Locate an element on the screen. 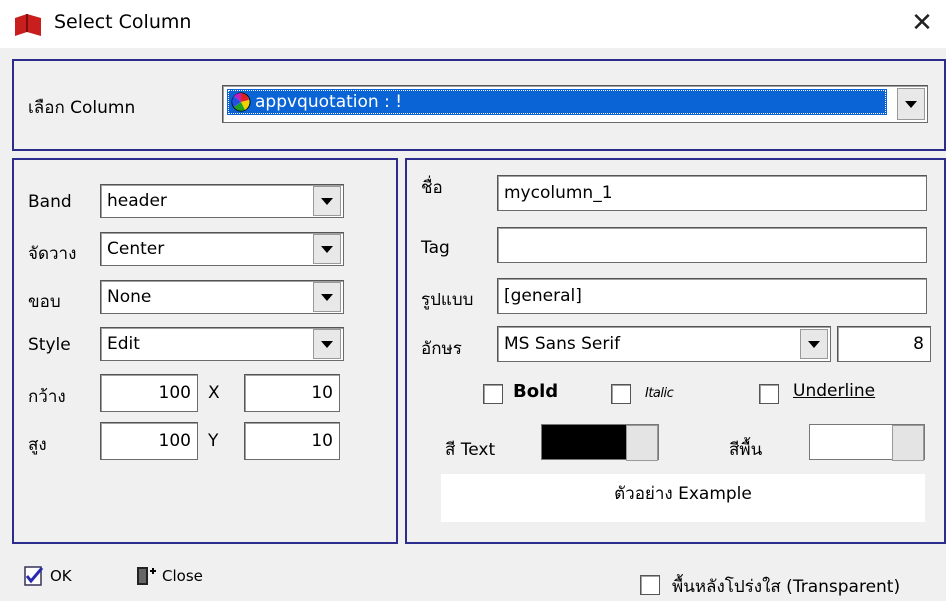 The height and width of the screenshot is (601, 946). width-label: กว้าง is located at coordinates (47, 397).